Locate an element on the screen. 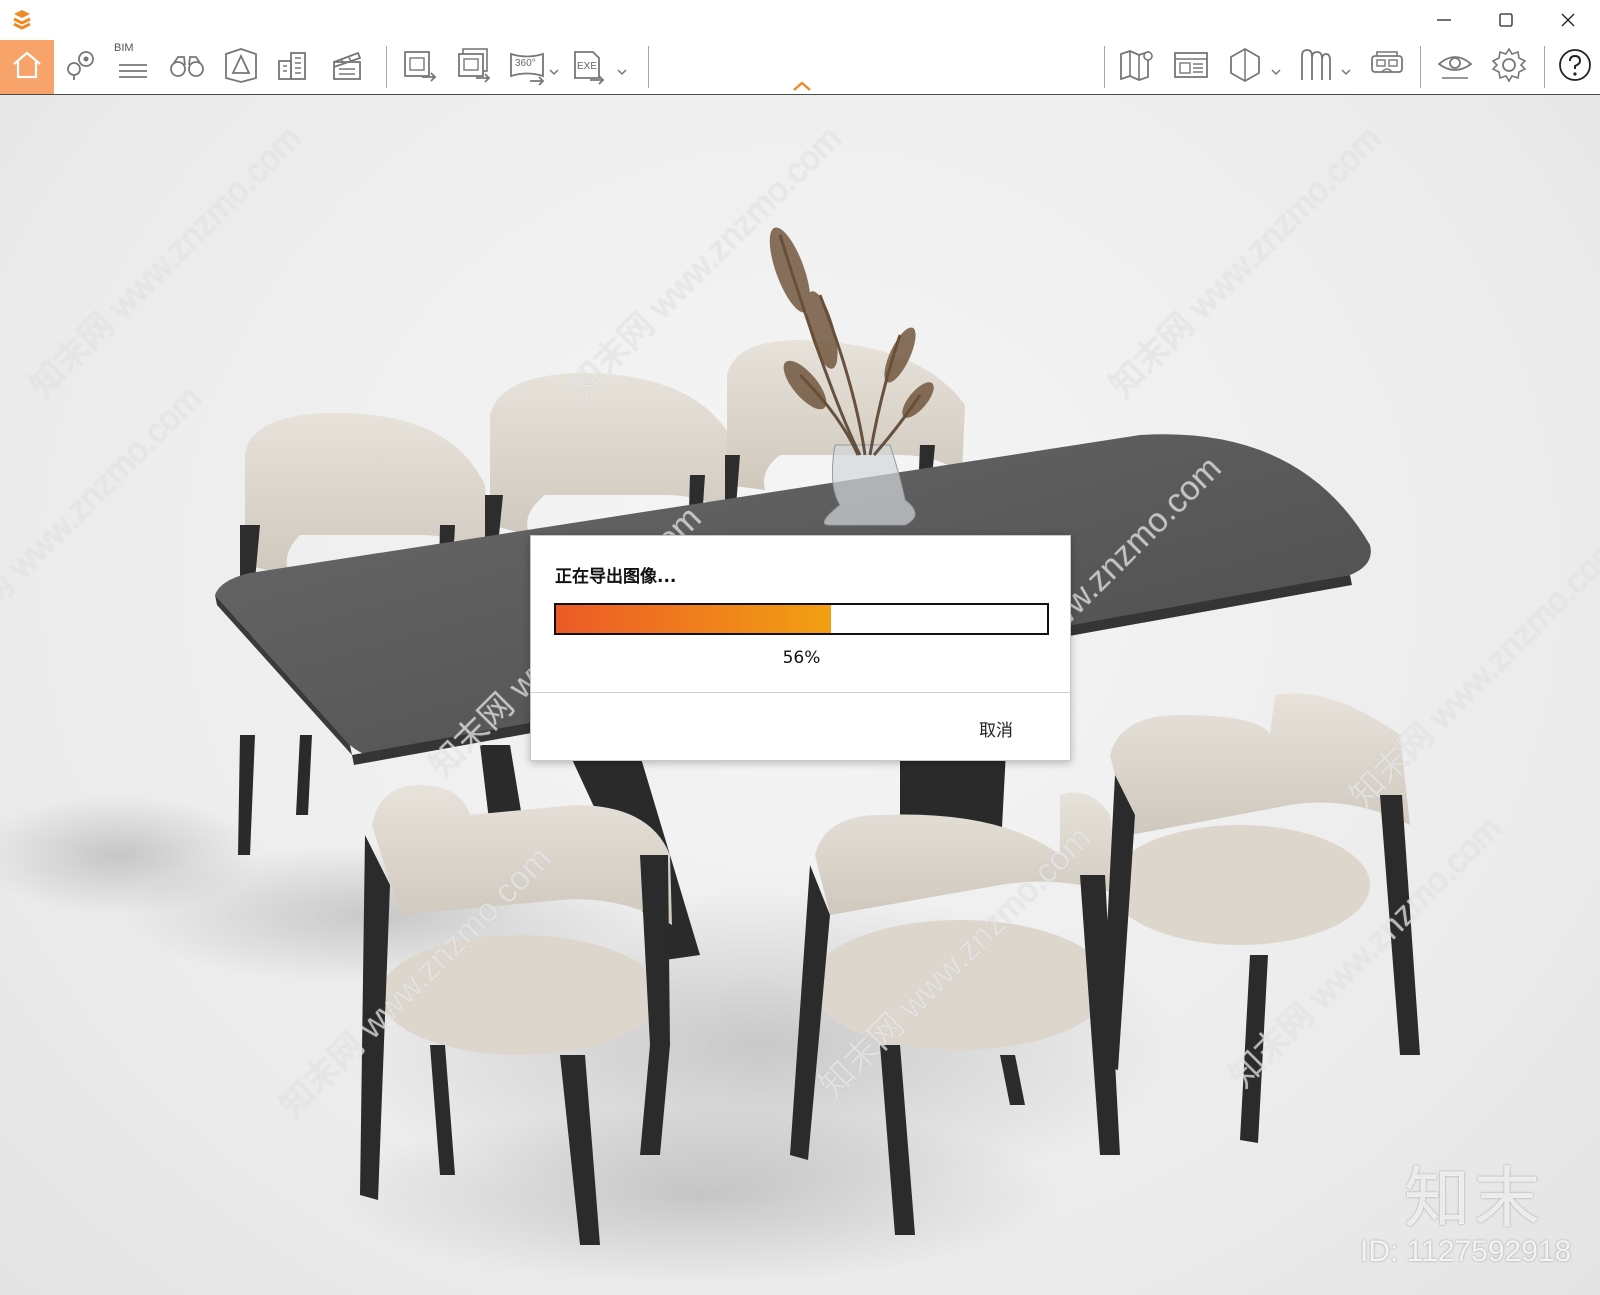  export-360-button: 360° is located at coordinates (527, 67).